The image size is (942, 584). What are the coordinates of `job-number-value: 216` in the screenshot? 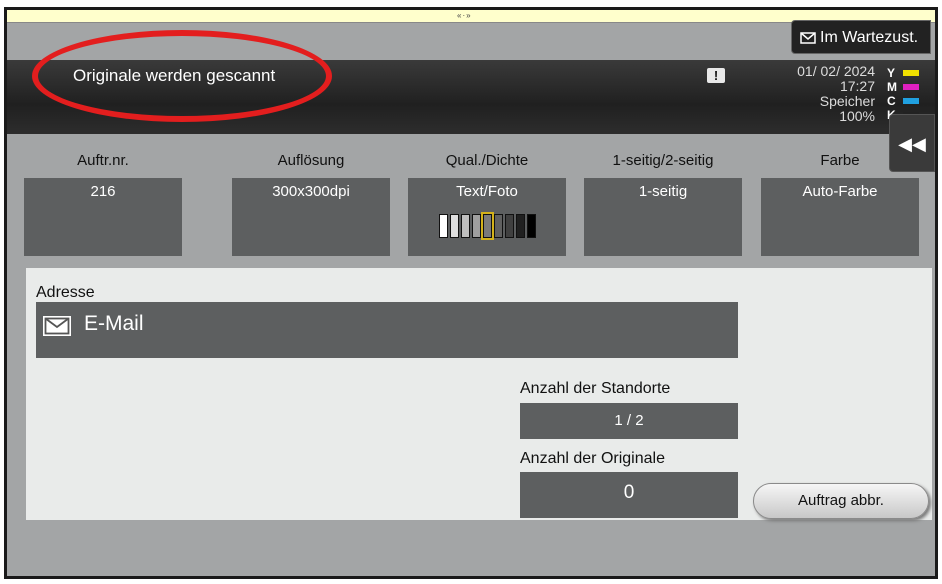 It's located at (103, 217).